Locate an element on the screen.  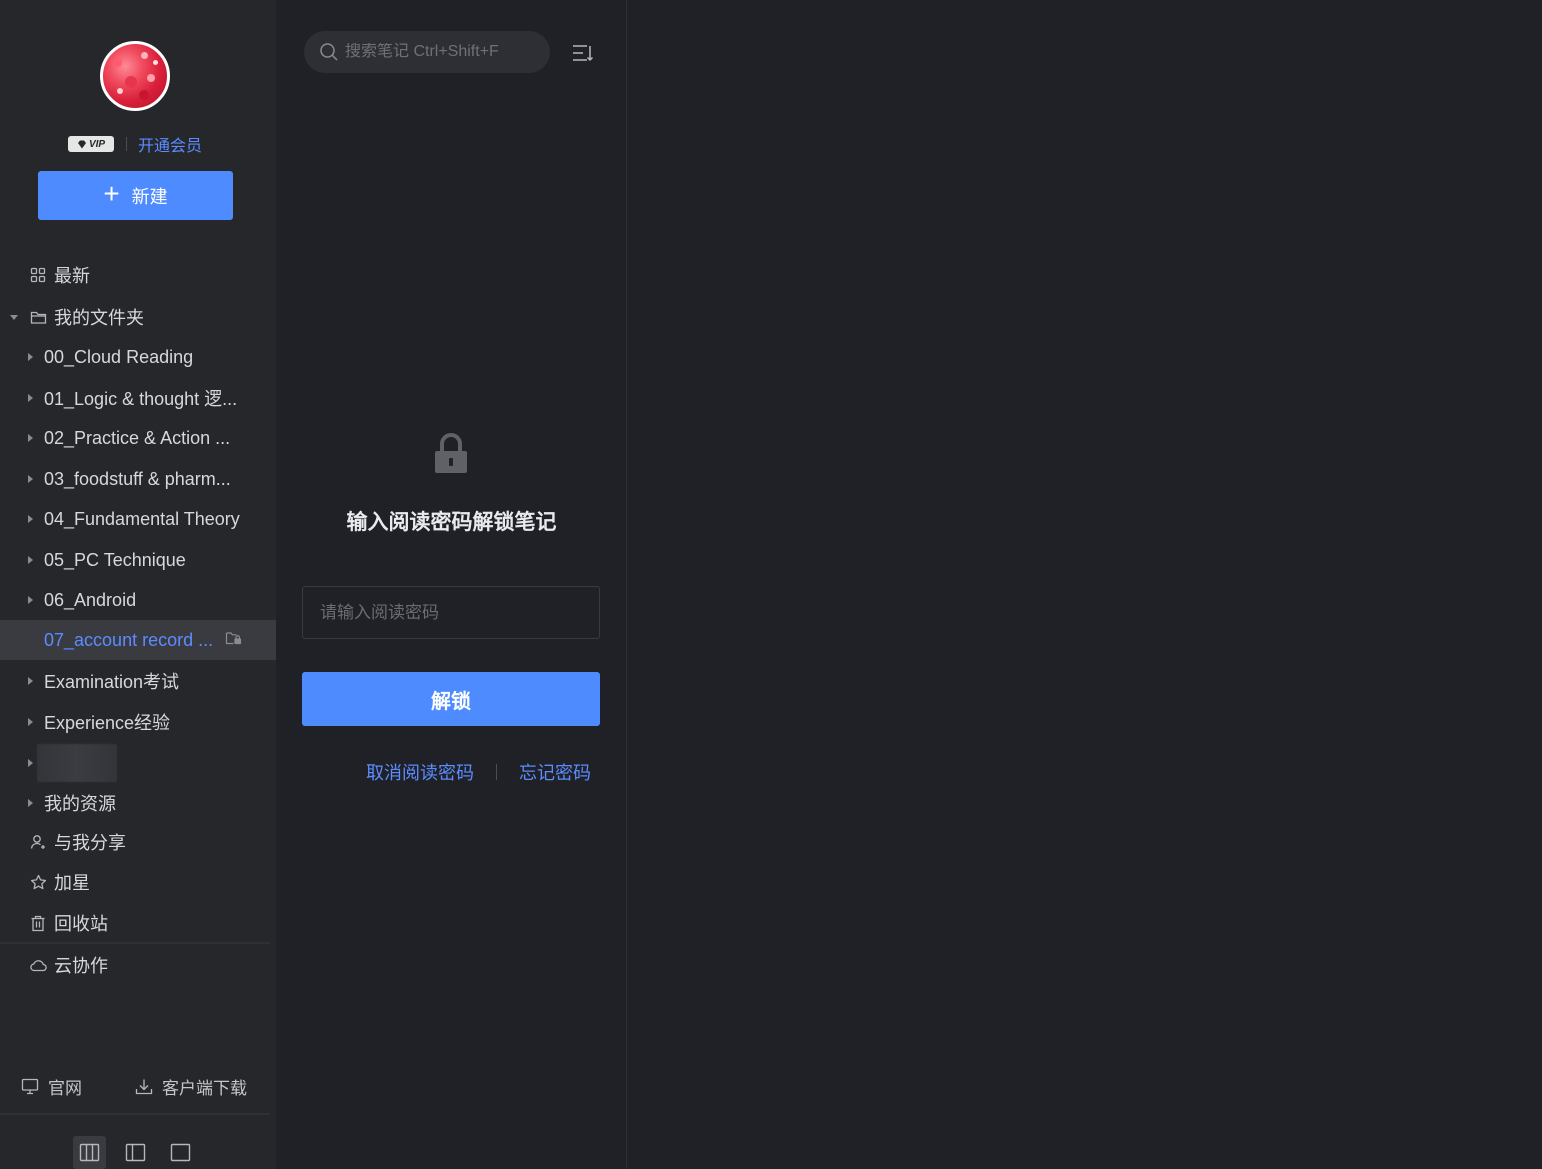
folder-label: Examination考试 is located at coordinates (112, 682).